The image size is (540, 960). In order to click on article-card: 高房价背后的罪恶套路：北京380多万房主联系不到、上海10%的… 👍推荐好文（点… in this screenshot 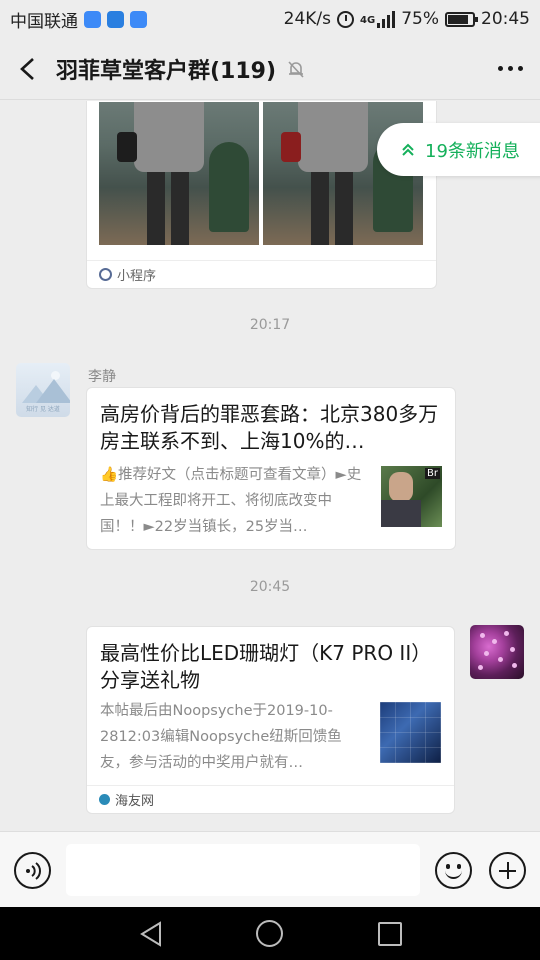, I will do `click(271, 468)`.